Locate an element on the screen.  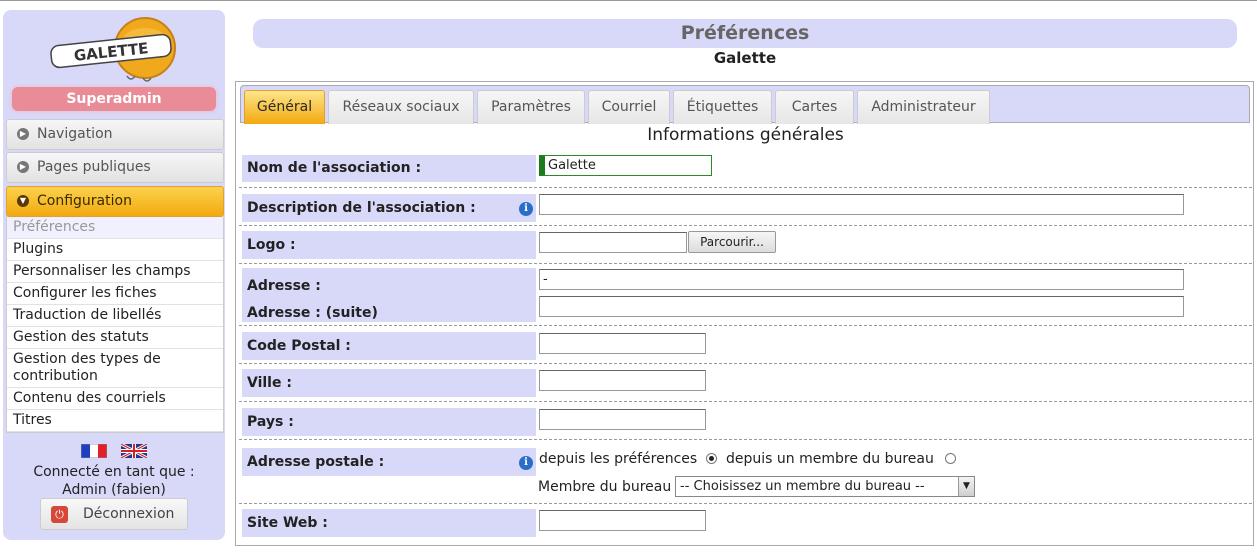
association-name-input is located at coordinates (625, 165).